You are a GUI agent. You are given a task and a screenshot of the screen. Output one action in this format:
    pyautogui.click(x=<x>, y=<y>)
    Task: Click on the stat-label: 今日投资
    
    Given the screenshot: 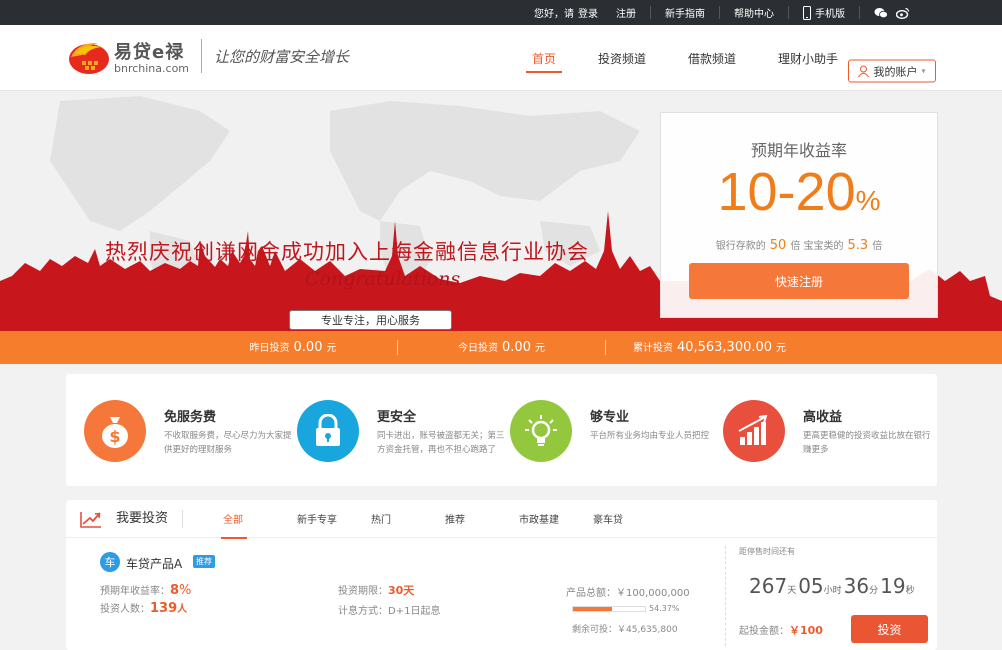 What is the action you would take?
    pyautogui.click(x=478, y=348)
    